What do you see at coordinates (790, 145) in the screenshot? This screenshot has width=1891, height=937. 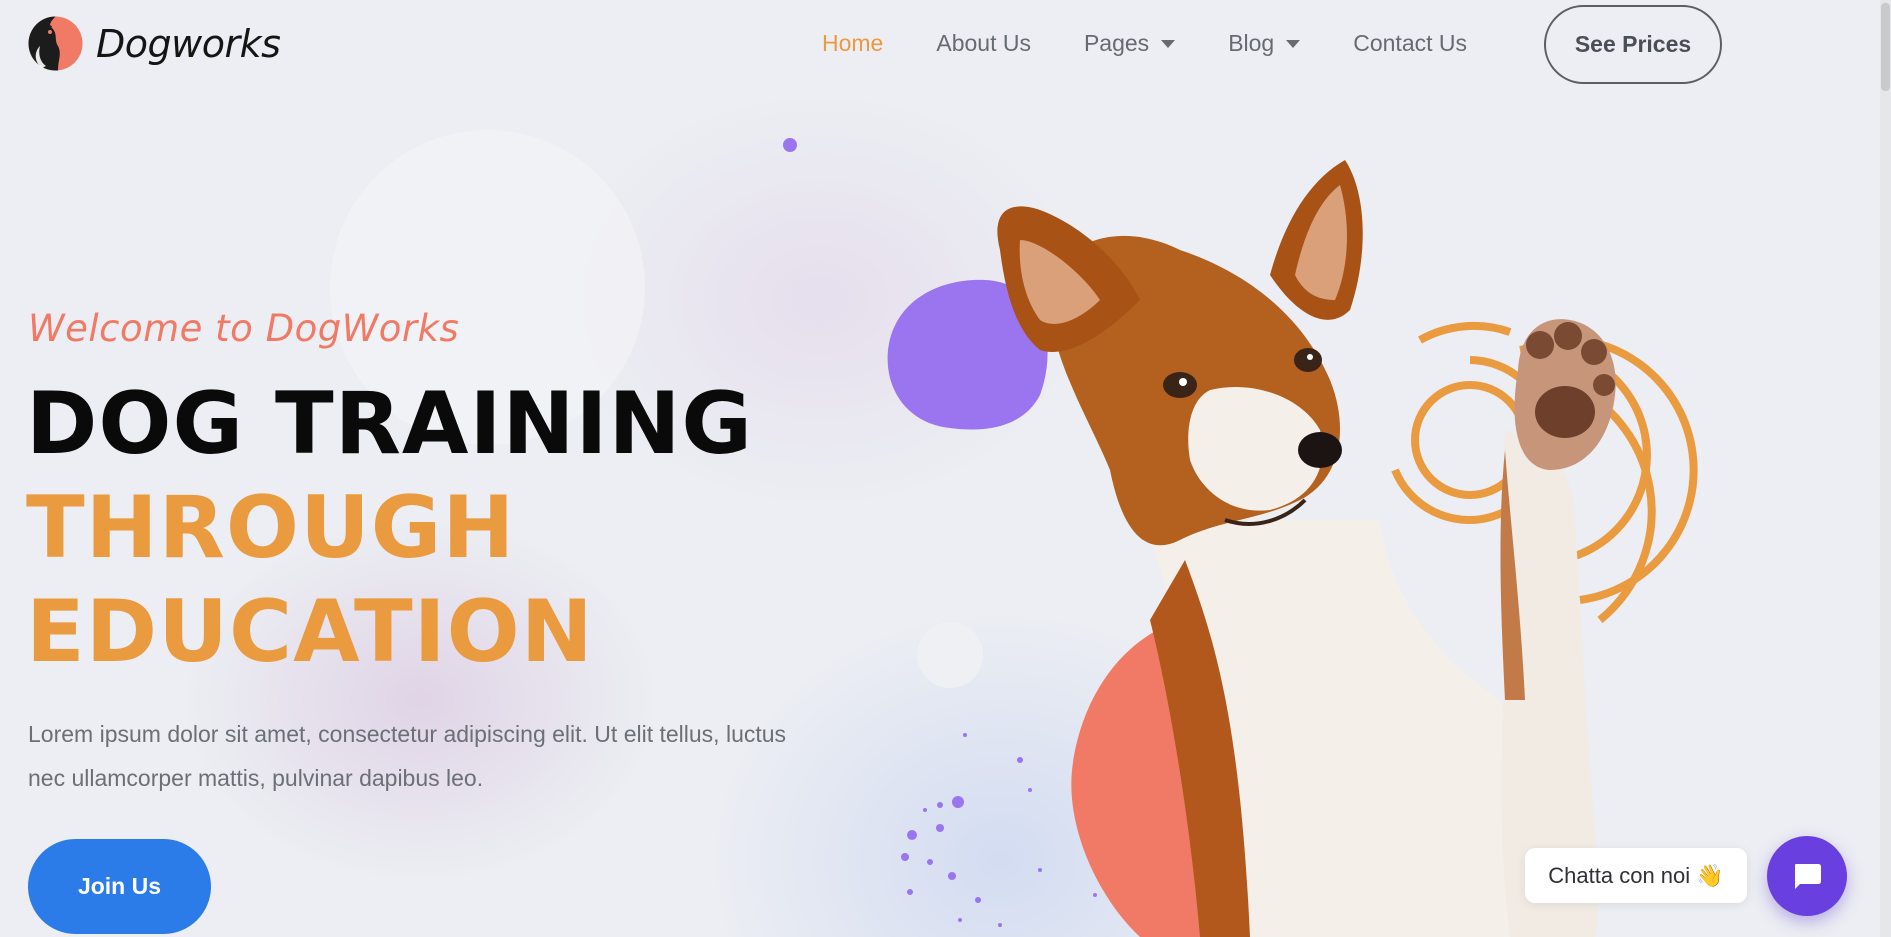 I see `decor-purple-dot` at bounding box center [790, 145].